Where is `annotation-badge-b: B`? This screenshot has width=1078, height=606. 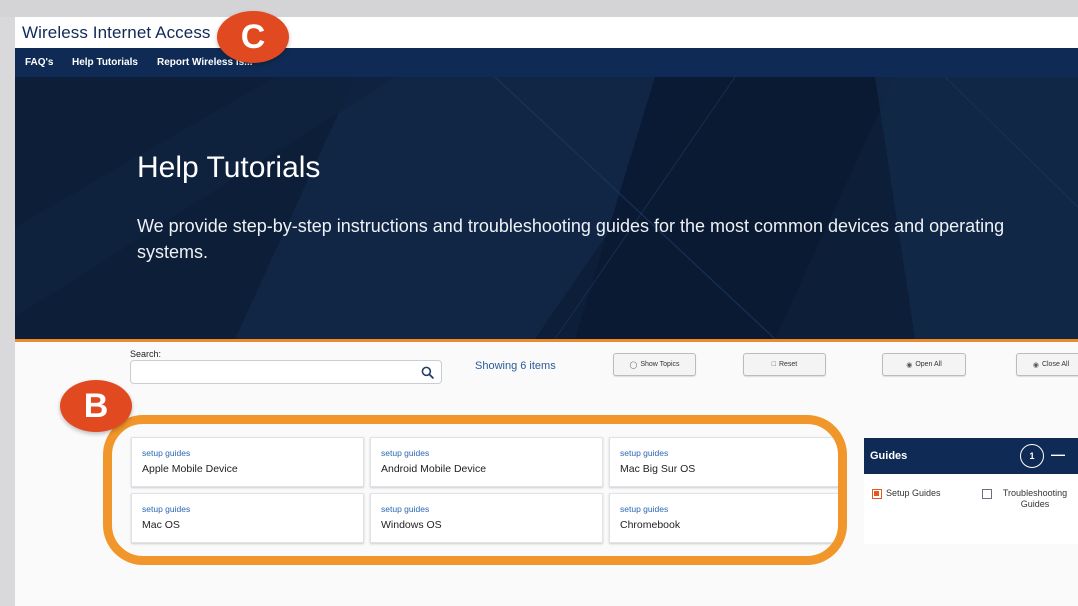 annotation-badge-b: B is located at coordinates (96, 406).